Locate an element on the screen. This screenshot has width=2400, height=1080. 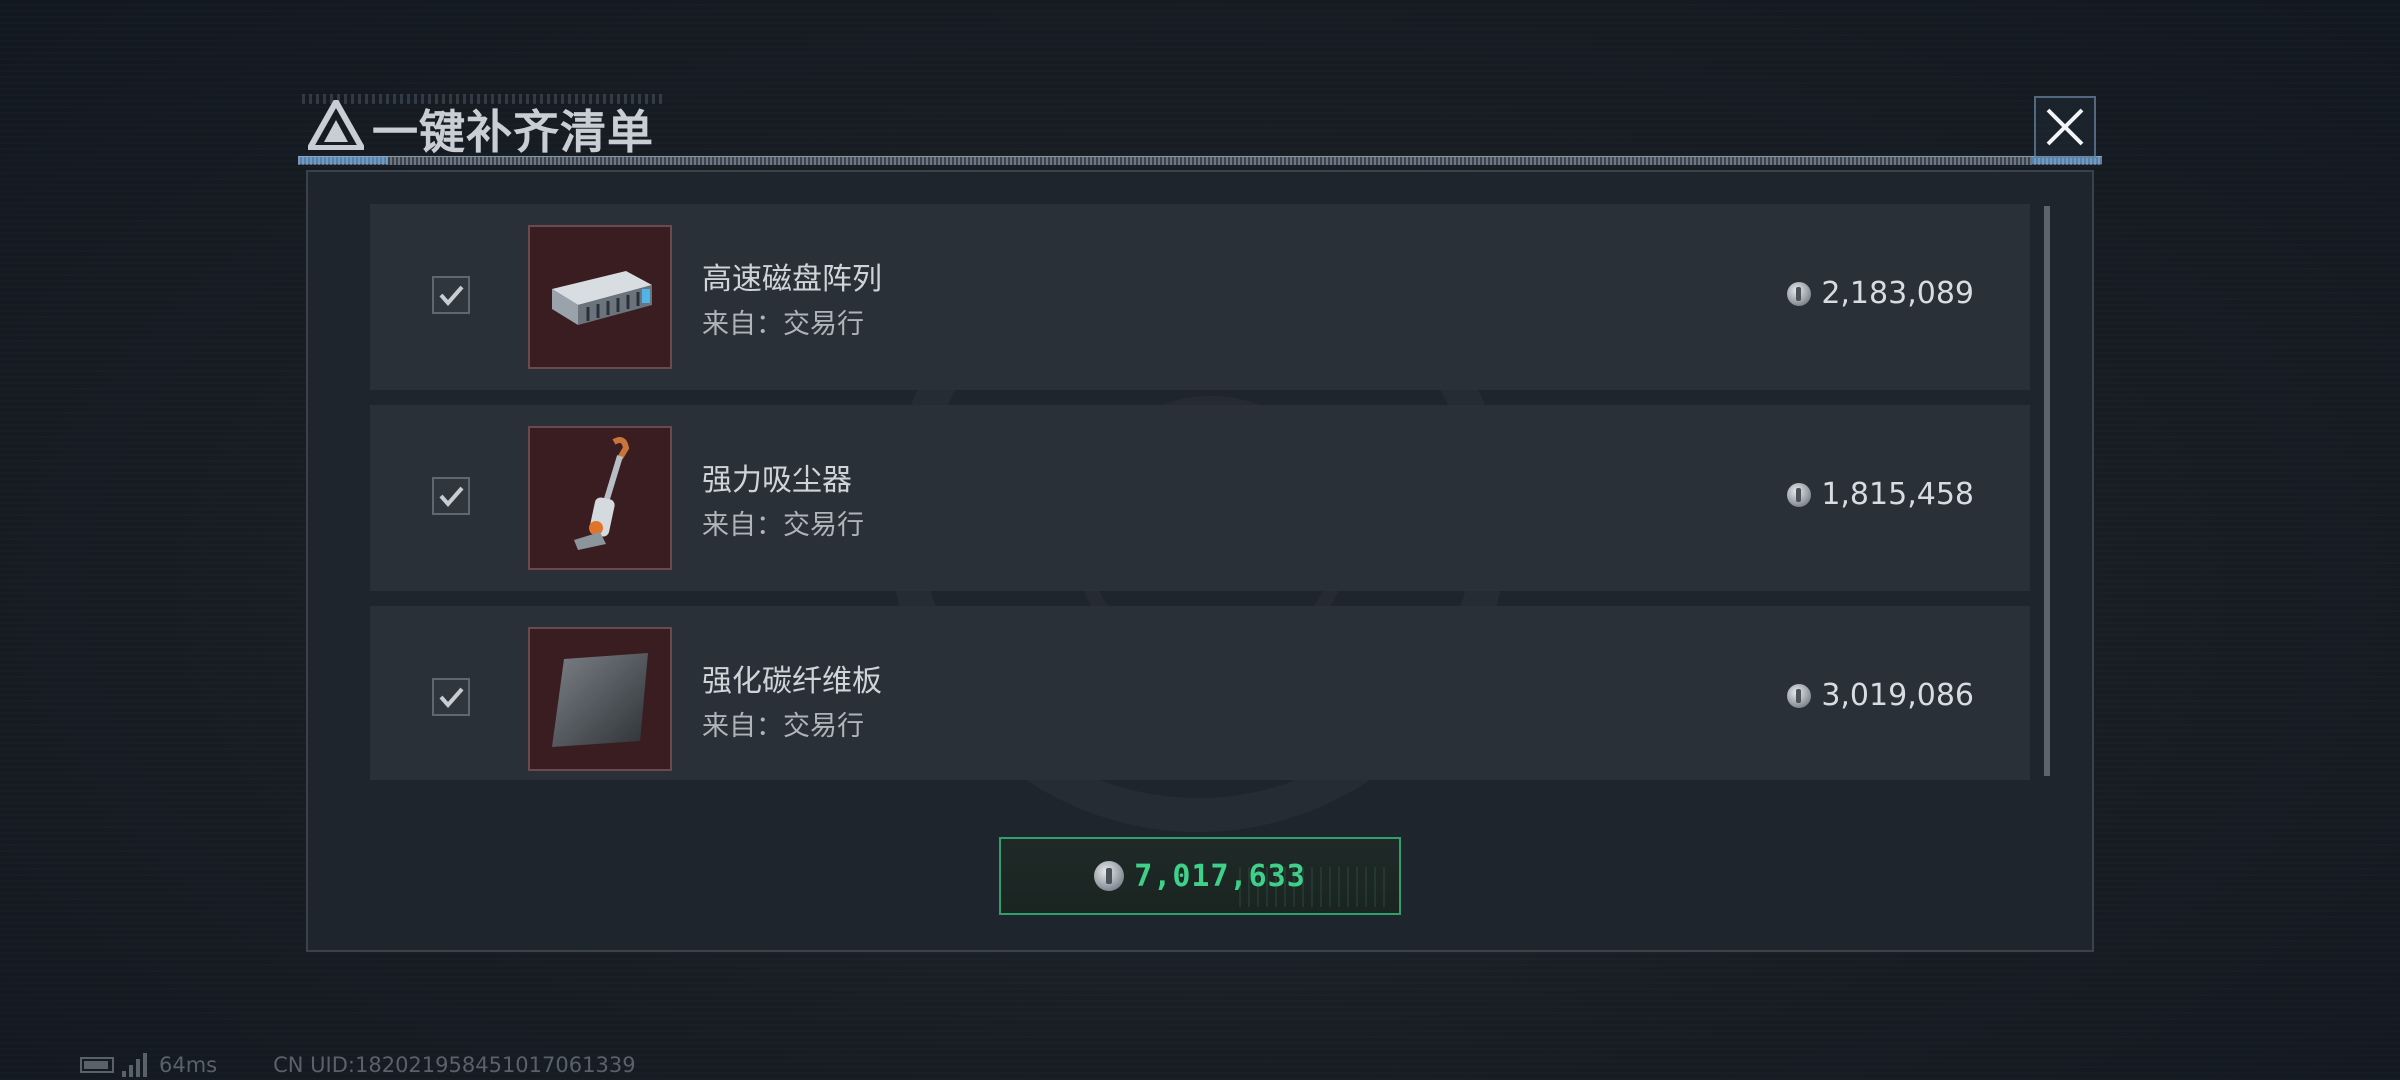
disk-array-icon is located at coordinates (600, 297).